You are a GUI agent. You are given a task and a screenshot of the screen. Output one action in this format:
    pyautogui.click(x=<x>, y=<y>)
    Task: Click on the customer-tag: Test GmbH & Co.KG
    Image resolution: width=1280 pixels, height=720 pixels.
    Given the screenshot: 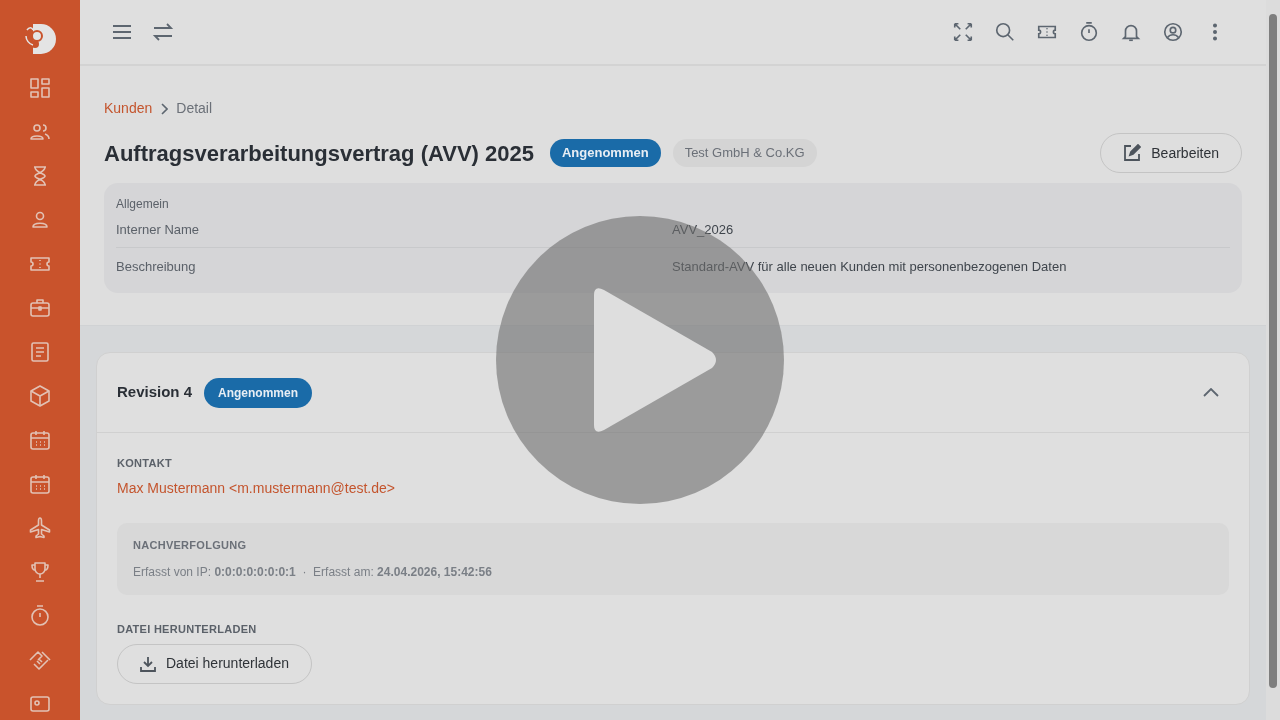 What is the action you would take?
    pyautogui.click(x=744, y=153)
    